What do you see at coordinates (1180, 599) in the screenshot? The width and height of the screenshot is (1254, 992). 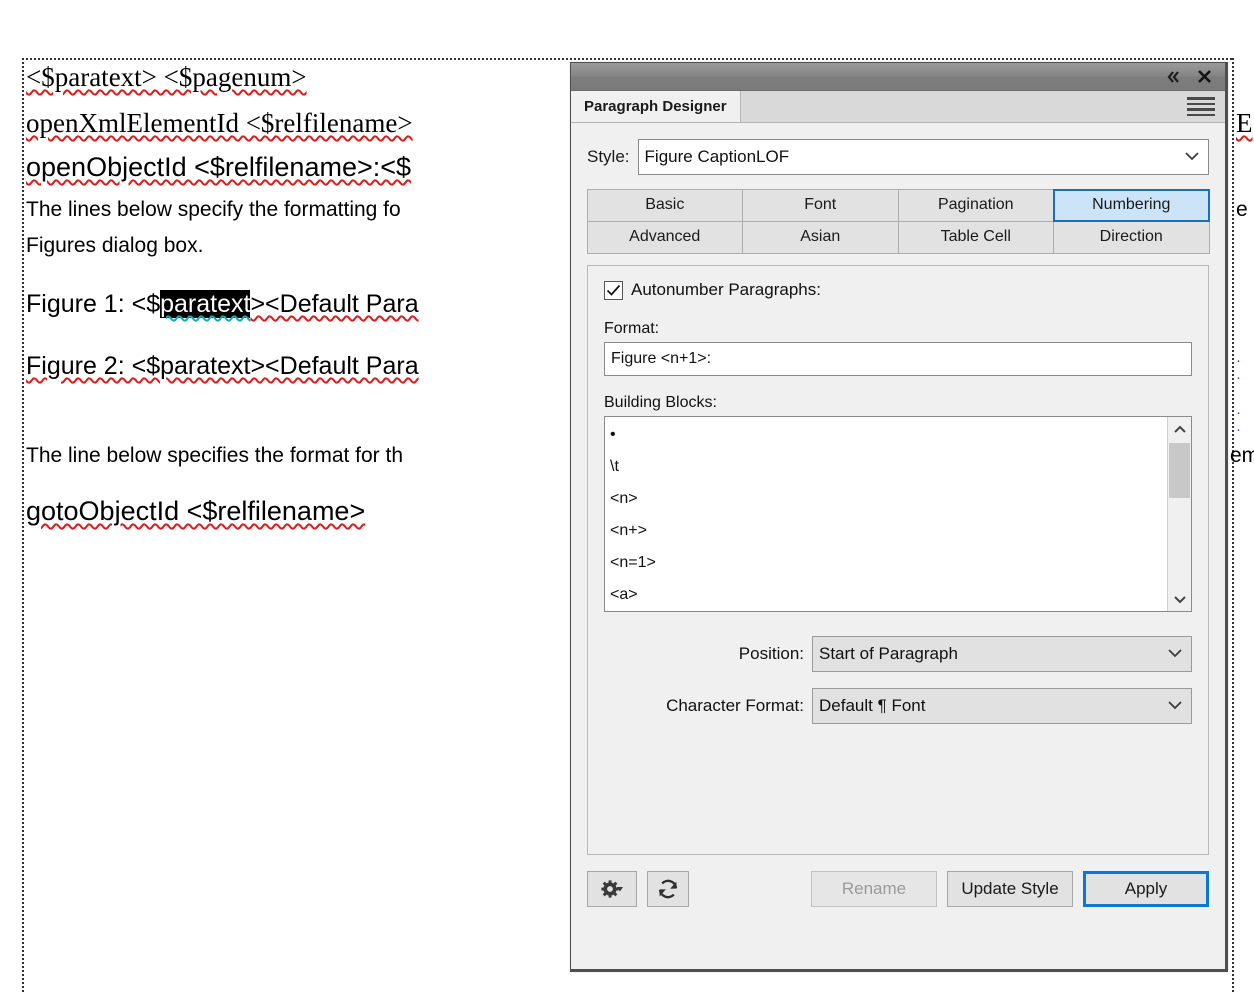 I see `scroll-down-icon` at bounding box center [1180, 599].